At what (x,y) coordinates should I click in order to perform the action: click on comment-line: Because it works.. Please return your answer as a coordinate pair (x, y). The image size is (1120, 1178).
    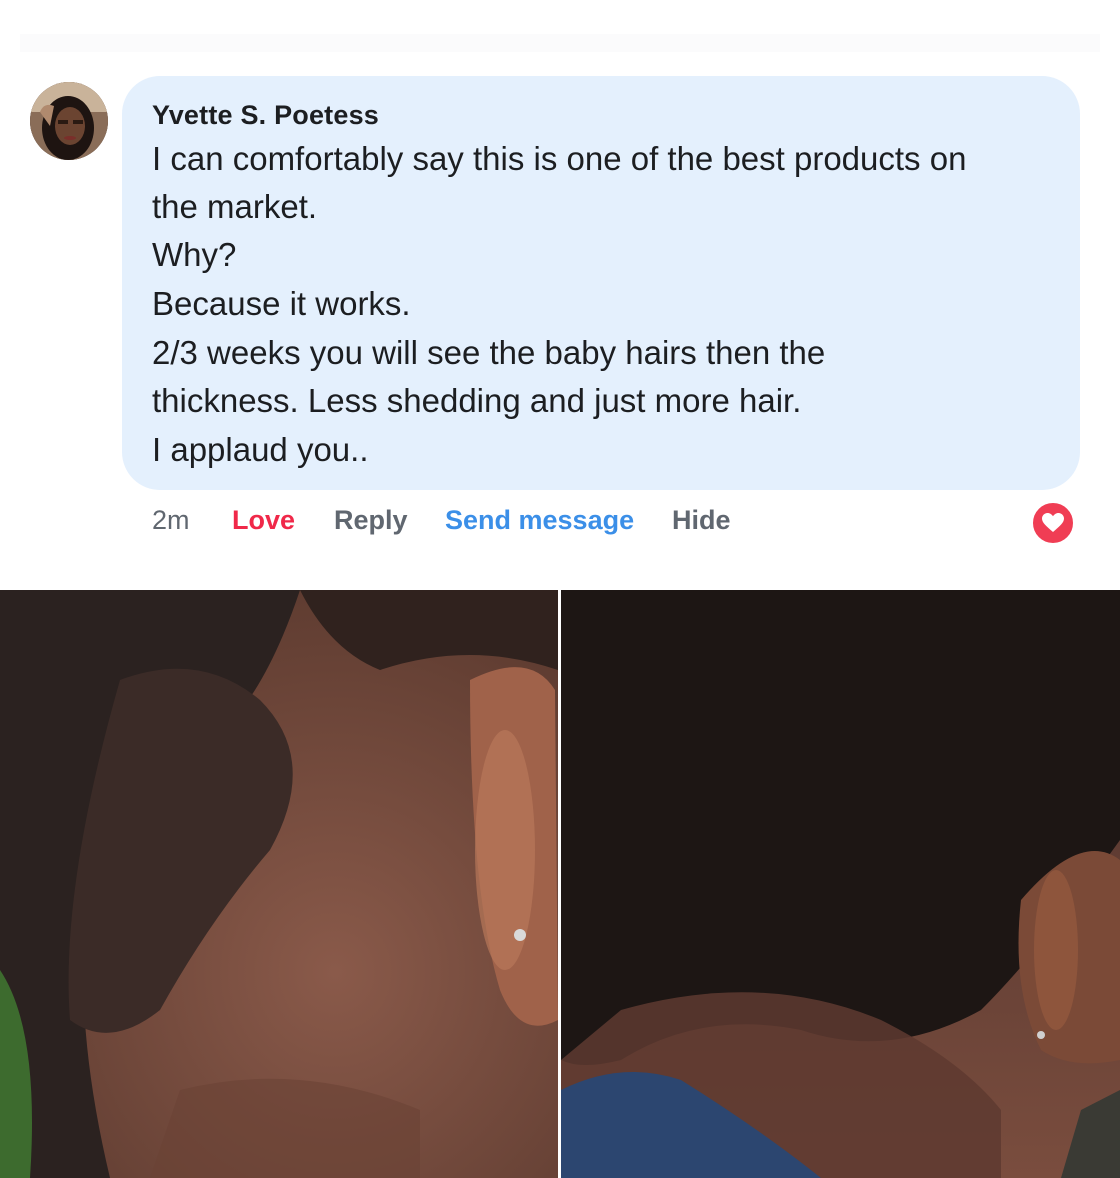
    Looking at the image, I should click on (281, 303).